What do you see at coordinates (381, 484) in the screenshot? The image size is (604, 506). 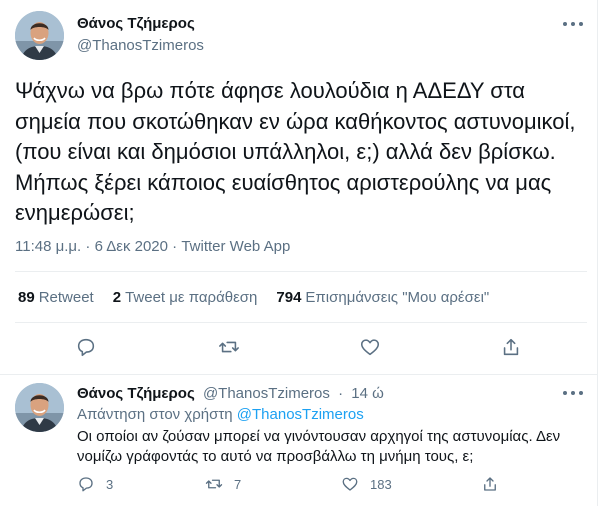 I see `like-count: 183` at bounding box center [381, 484].